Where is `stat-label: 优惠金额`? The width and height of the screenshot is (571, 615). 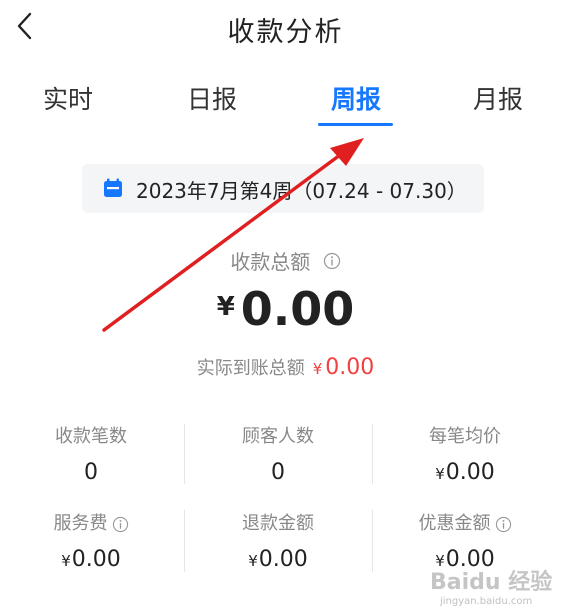 stat-label: 优惠金额 is located at coordinates (454, 523).